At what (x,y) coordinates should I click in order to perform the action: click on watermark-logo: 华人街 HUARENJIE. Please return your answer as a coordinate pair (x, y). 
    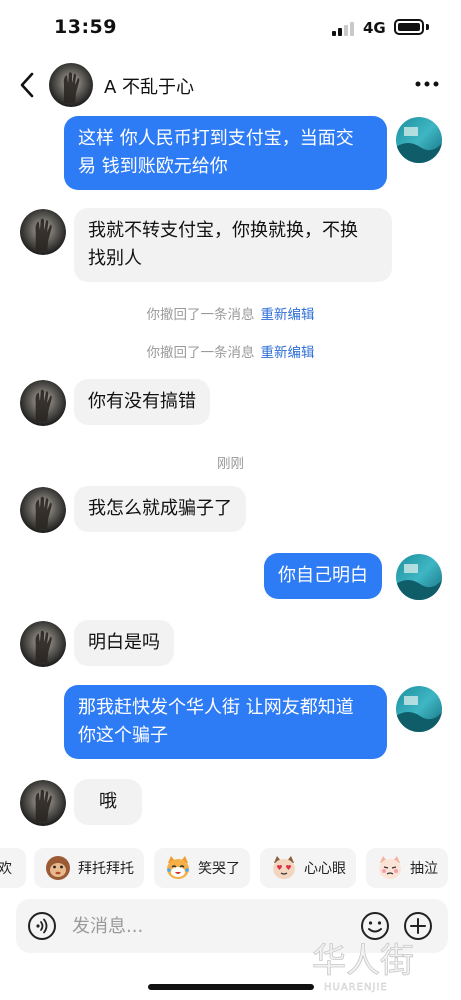
    Looking at the image, I should click on (363, 967).